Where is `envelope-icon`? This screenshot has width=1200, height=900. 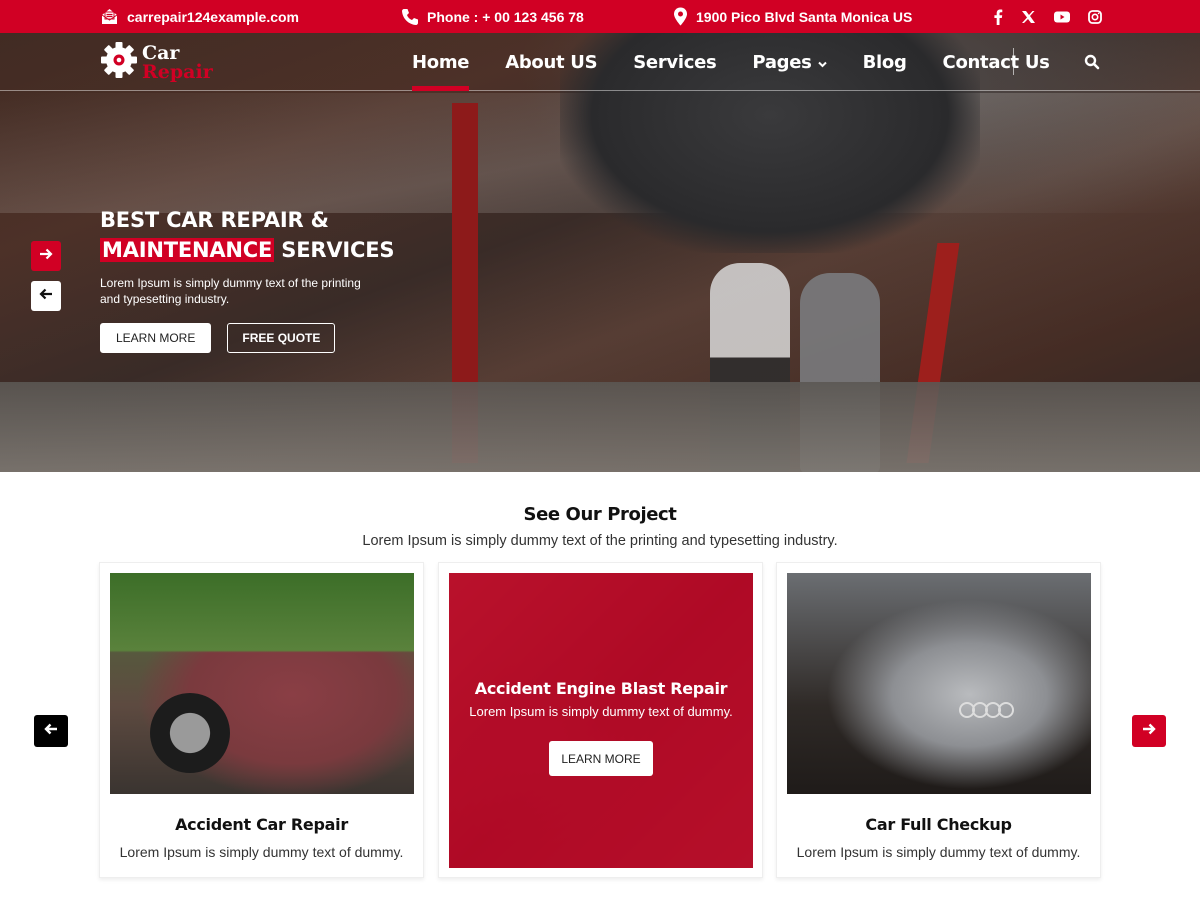 envelope-icon is located at coordinates (109, 16).